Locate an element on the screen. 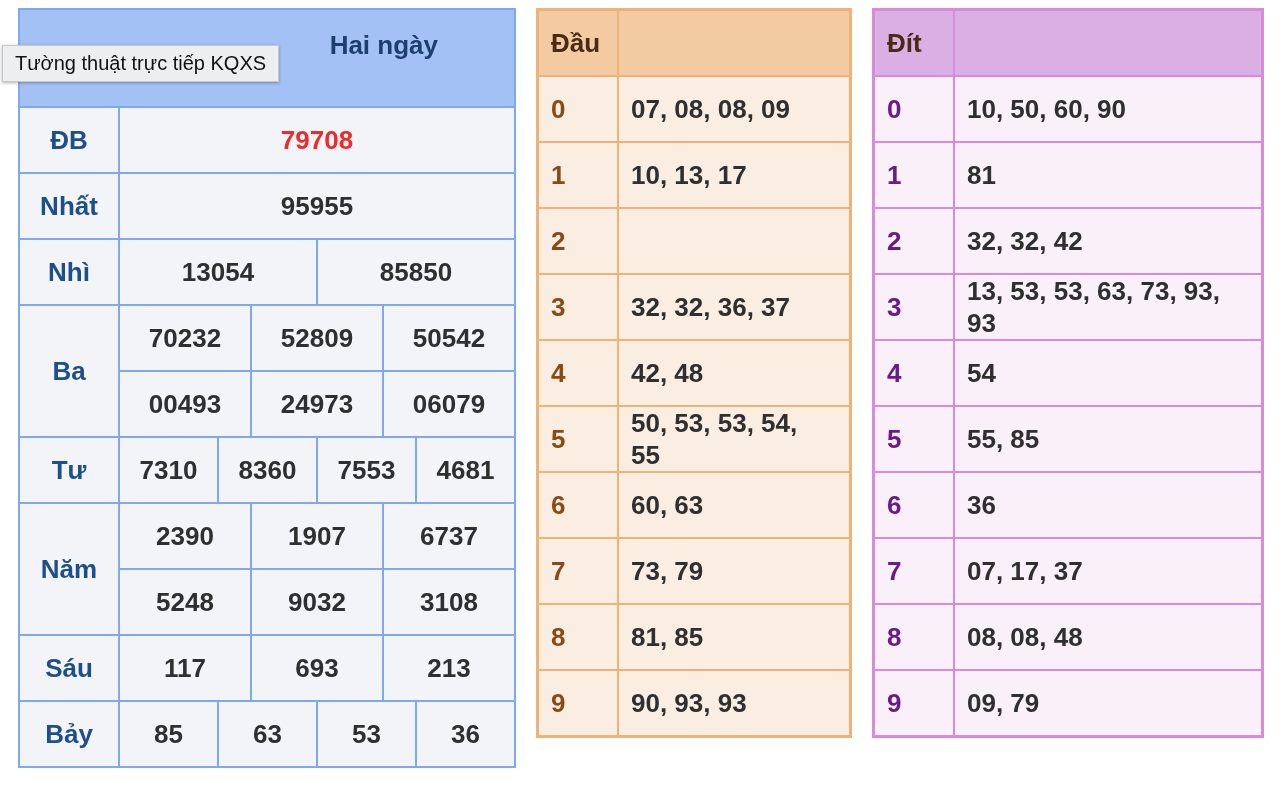  prize-number: 53 is located at coordinates (366, 734).